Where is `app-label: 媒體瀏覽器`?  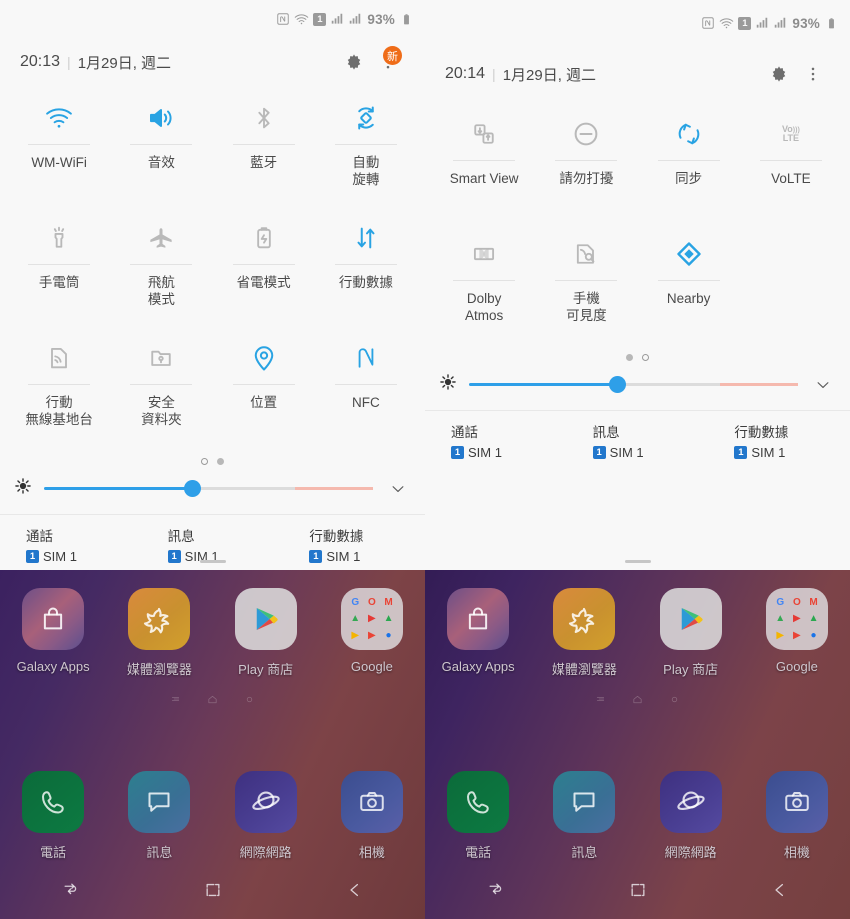
app-label: 媒體瀏覽器 is located at coordinates (159, 669).